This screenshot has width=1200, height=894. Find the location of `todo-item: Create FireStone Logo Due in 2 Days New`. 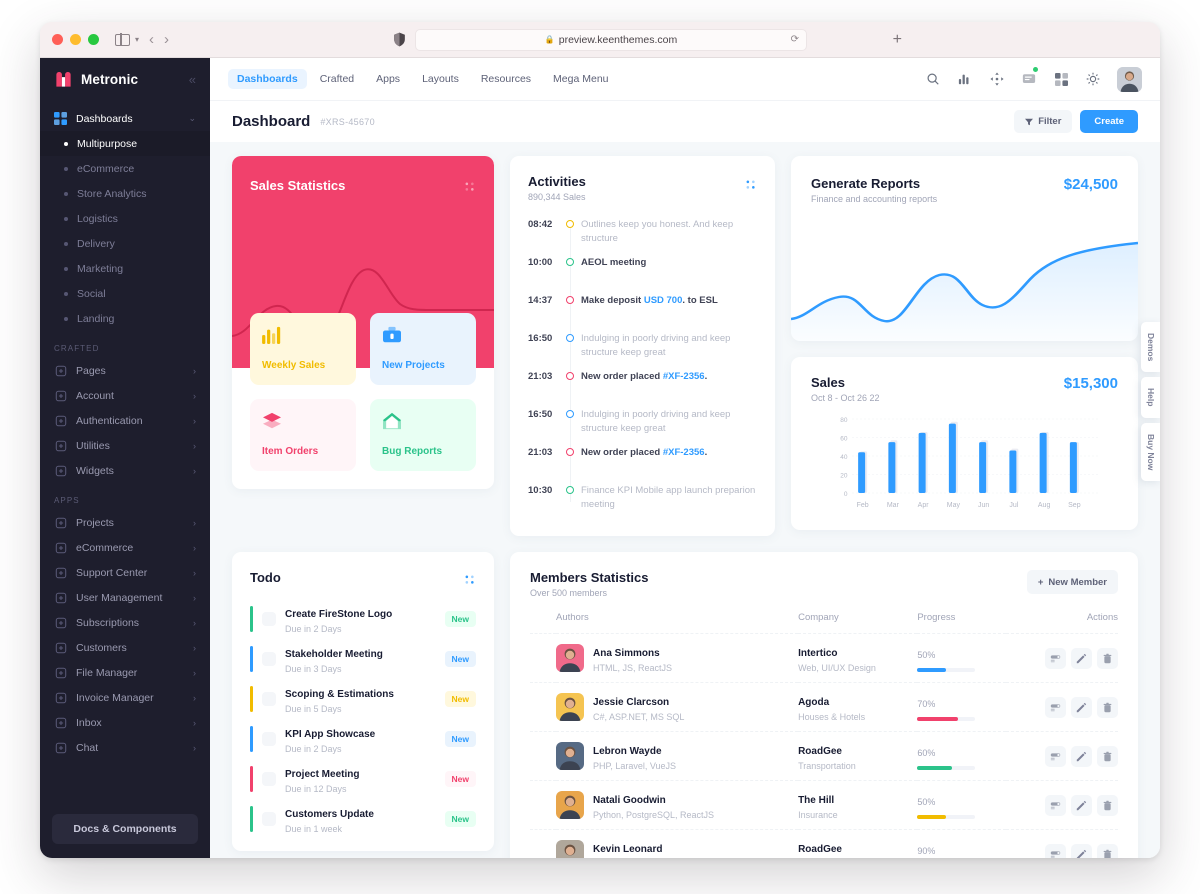

todo-item: Create FireStone Logo Due in 2 Days New is located at coordinates (363, 619).